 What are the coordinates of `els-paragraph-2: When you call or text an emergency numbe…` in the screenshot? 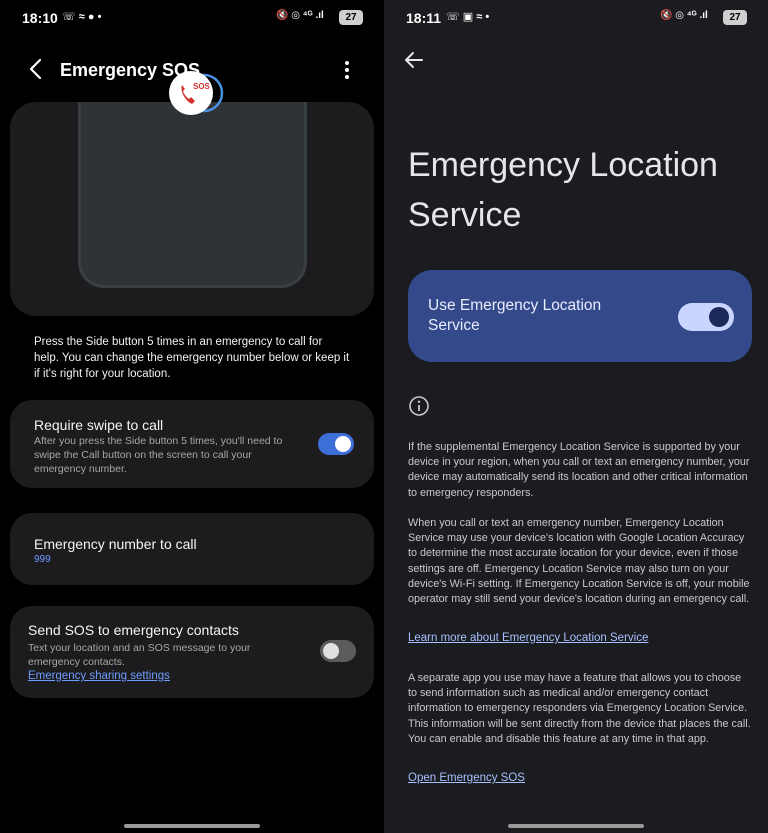 It's located at (579, 561).